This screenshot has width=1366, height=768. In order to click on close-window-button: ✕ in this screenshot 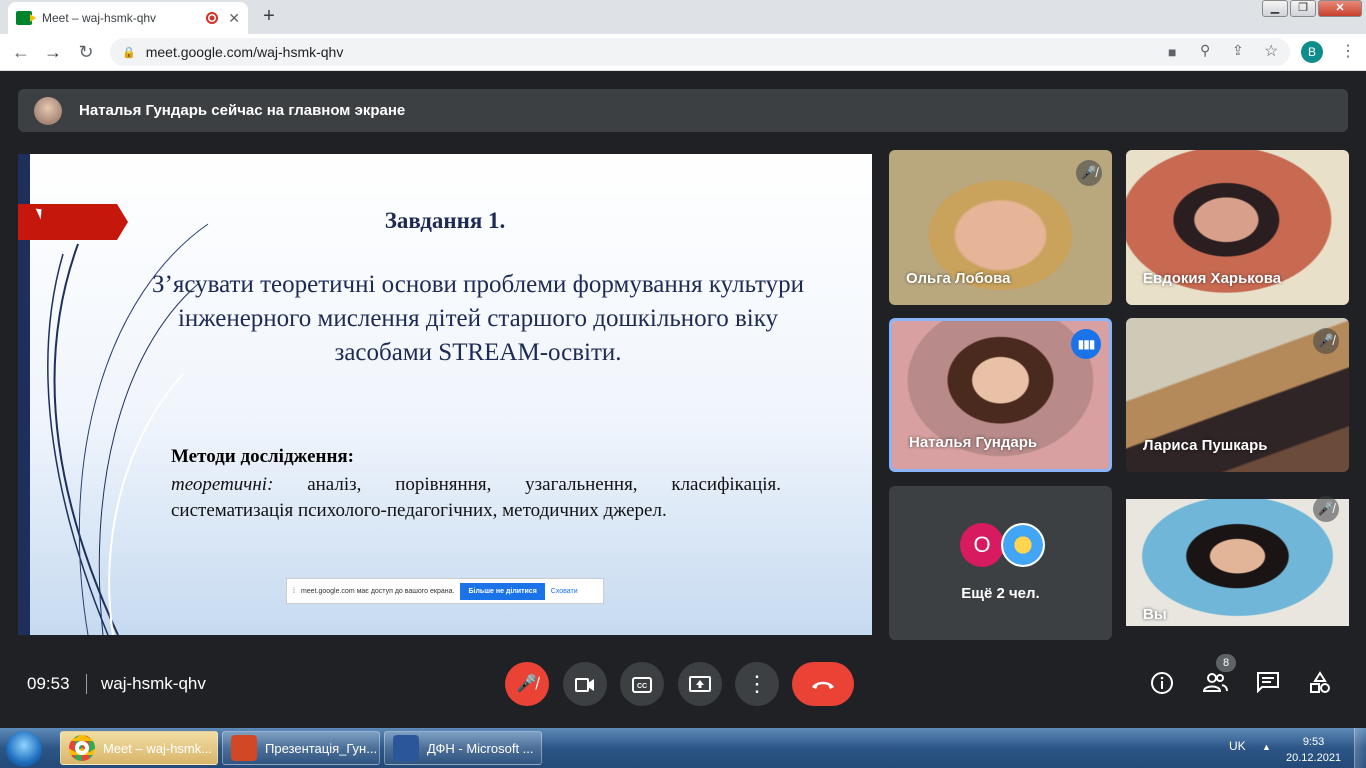, I will do `click(1340, 8)`.